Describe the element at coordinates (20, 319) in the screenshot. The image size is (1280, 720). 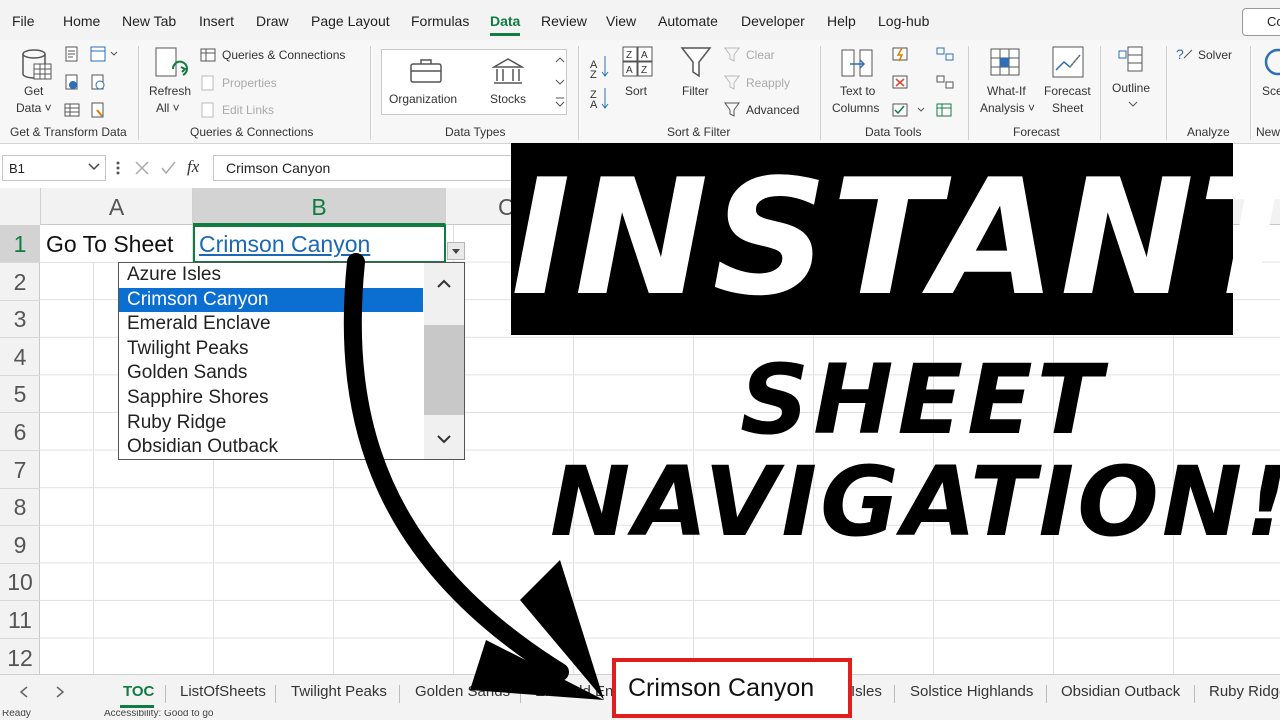
I see `row-header: 3` at that location.